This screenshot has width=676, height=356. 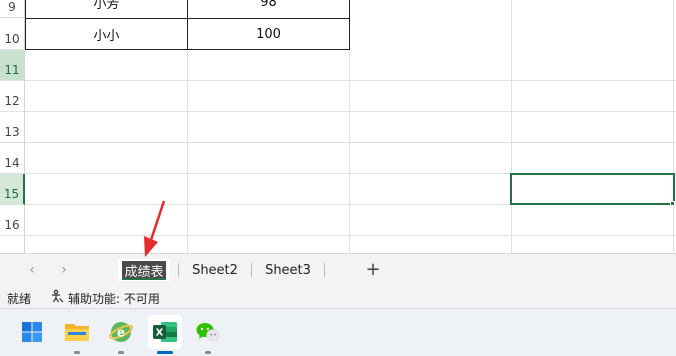 I want to click on svg-text: X, so click(x=160, y=333).